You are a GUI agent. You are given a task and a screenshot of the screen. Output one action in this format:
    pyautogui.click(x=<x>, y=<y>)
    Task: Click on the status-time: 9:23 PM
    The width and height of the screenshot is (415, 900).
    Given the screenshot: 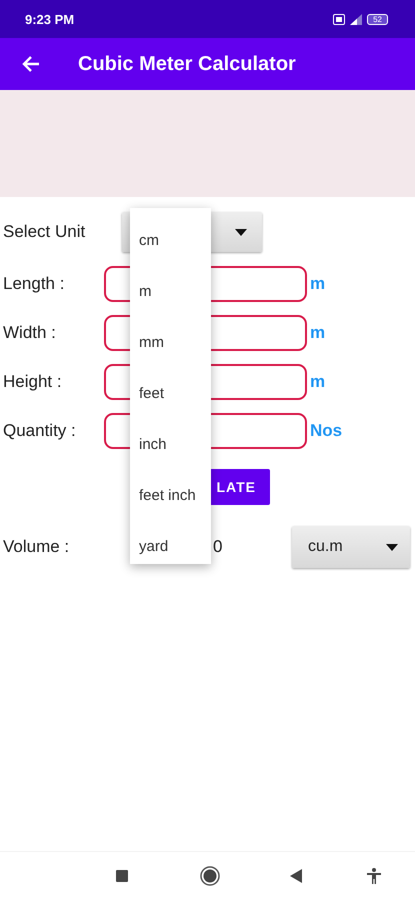 What is the action you would take?
    pyautogui.click(x=49, y=19)
    